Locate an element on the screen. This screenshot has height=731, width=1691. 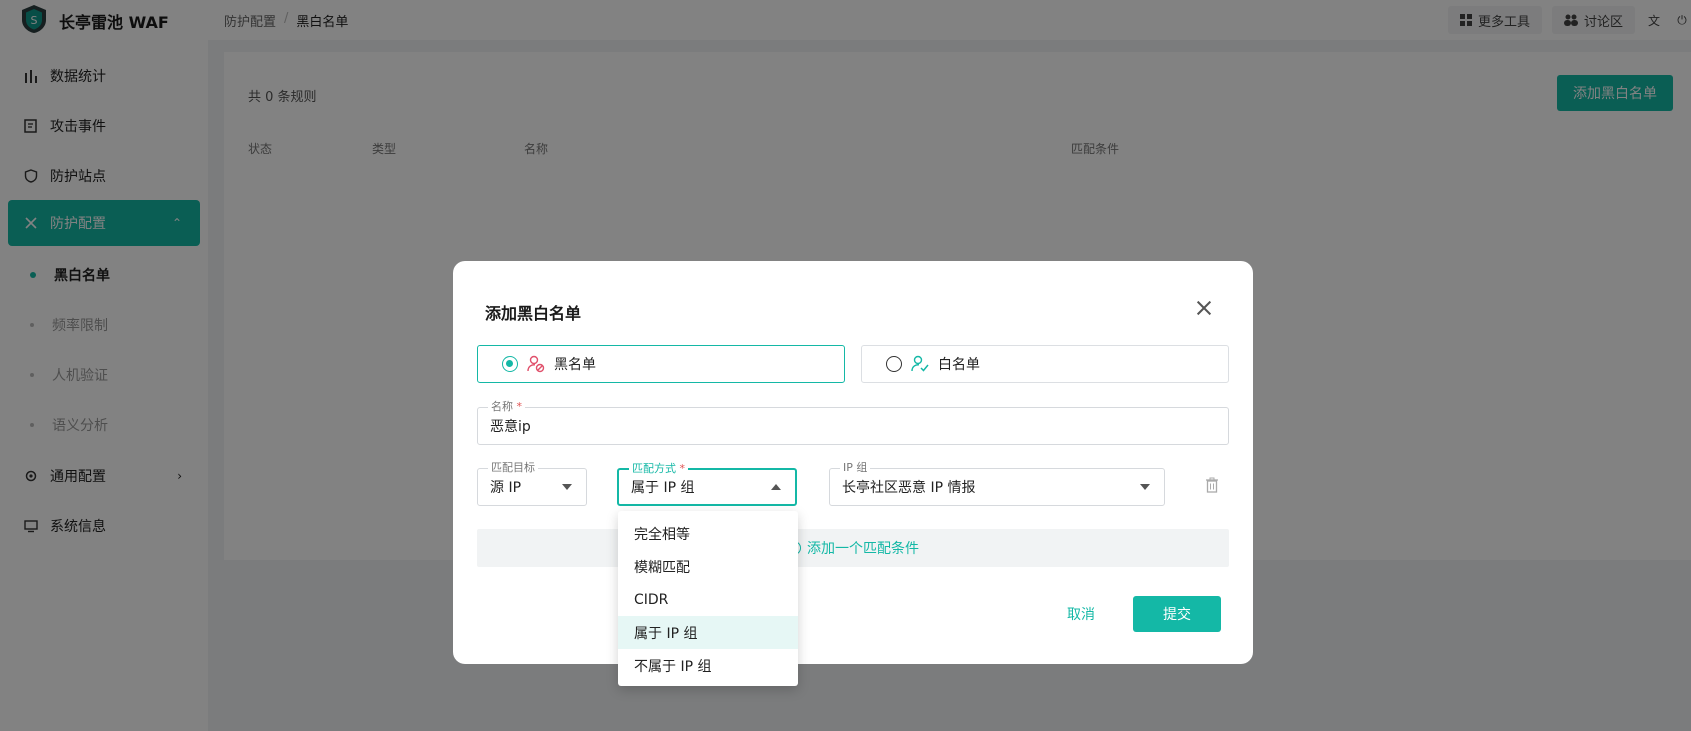
cancel-button: 取消 is located at coordinates (1081, 614).